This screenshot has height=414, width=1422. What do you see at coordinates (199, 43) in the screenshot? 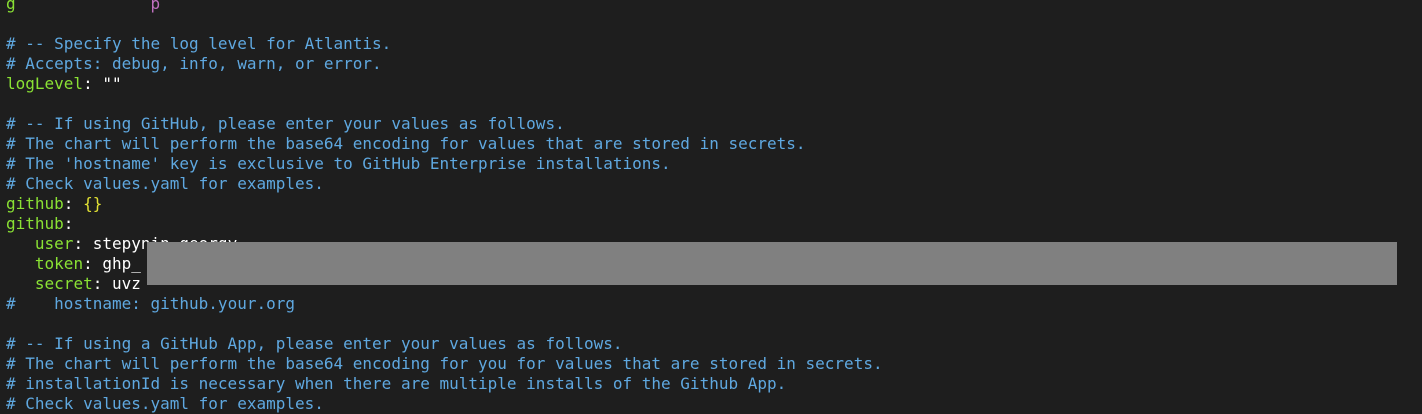
I see `comment-line: # -- Specify the log level for Atlantis.` at bounding box center [199, 43].